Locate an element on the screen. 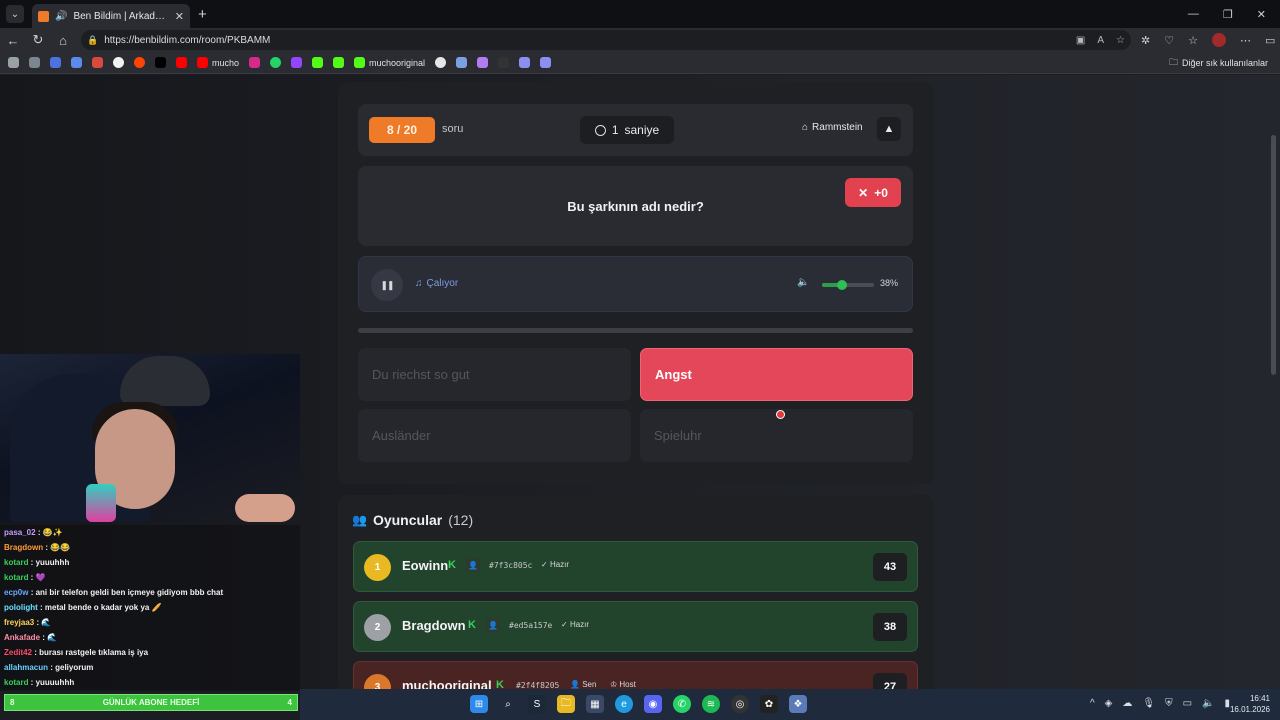 The image size is (1280, 720). speaker-icon: 🔈 is located at coordinates (1208, 703).